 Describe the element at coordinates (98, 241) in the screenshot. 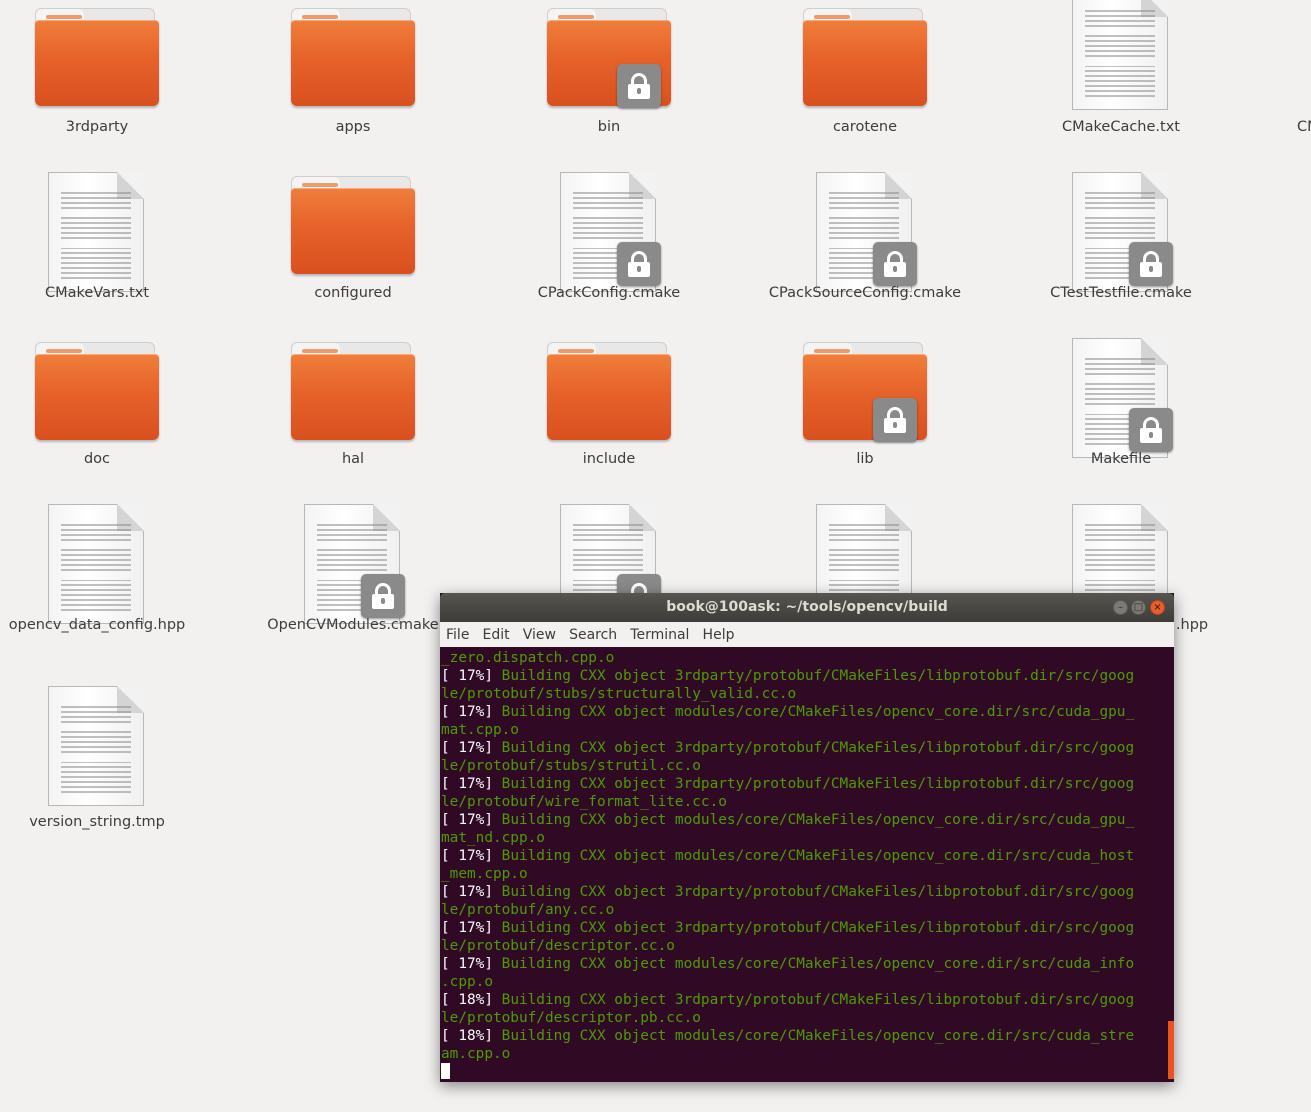

I see `file-item: CMakeVars.txt` at that location.